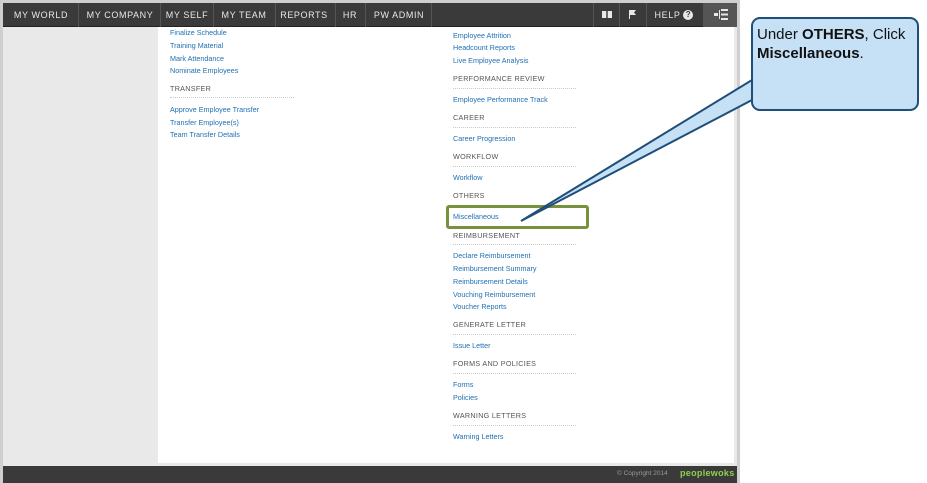 The width and height of the screenshot is (927, 483). What do you see at coordinates (204, 70) in the screenshot?
I see `link-nominate-employees: Nominate Employees` at bounding box center [204, 70].